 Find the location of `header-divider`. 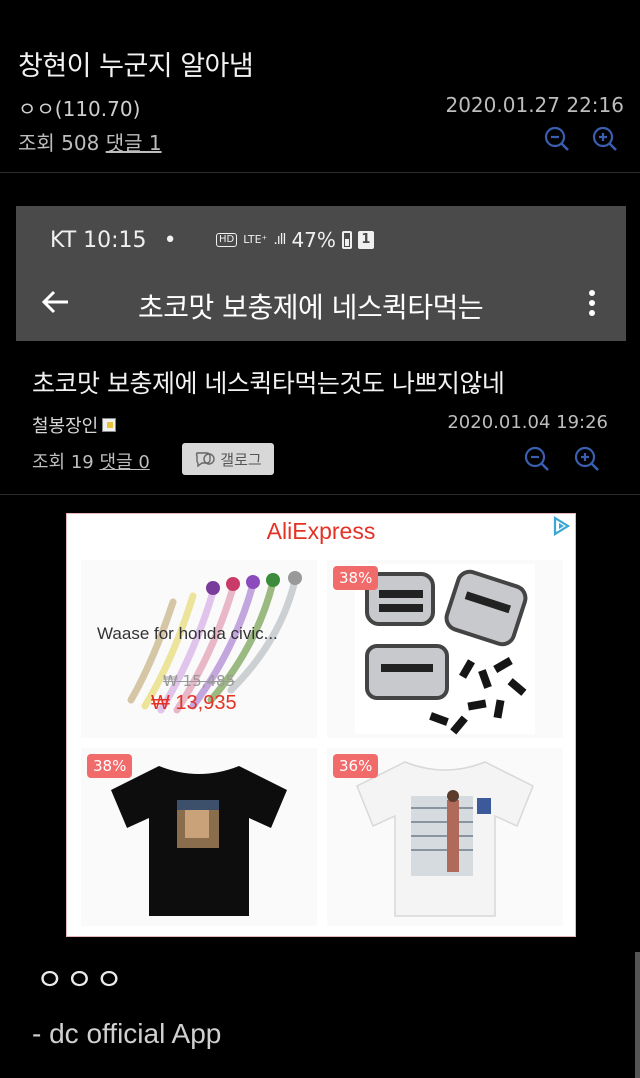

header-divider is located at coordinates (320, 172).